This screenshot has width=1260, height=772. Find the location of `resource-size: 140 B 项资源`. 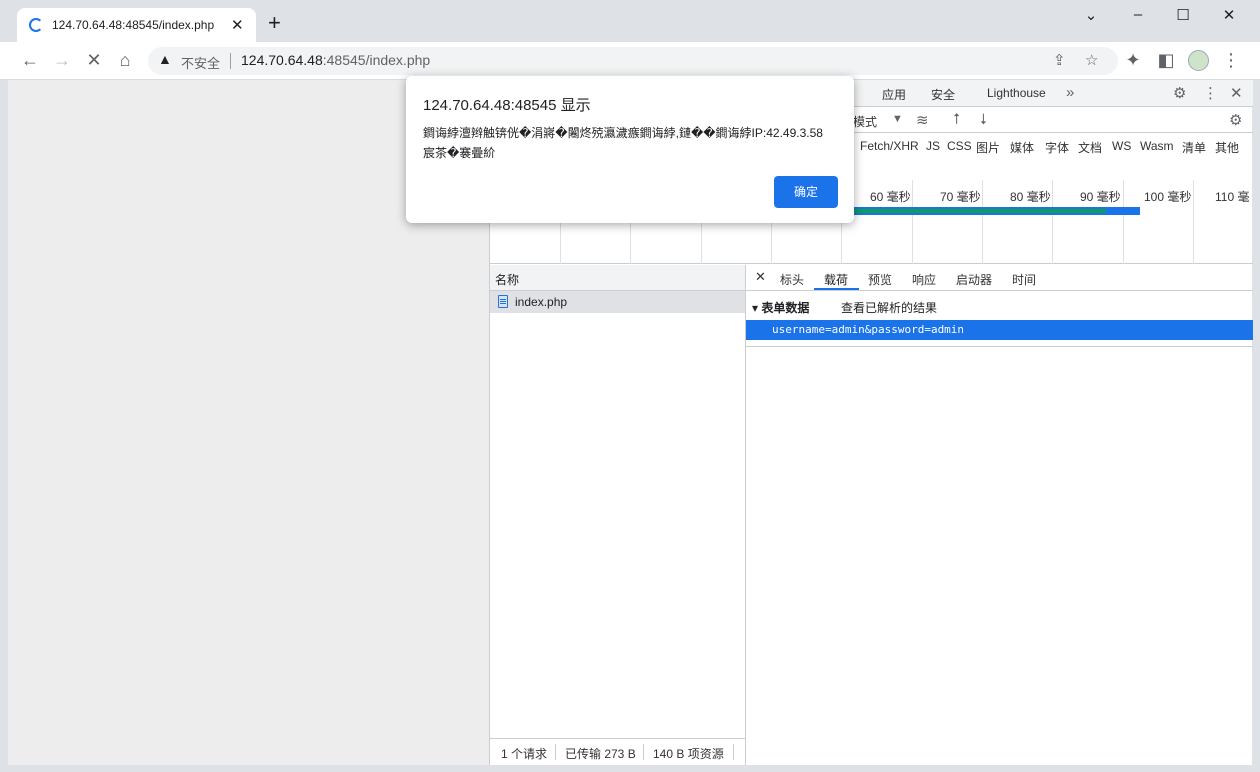

resource-size: 140 B 项资源 is located at coordinates (688, 754).